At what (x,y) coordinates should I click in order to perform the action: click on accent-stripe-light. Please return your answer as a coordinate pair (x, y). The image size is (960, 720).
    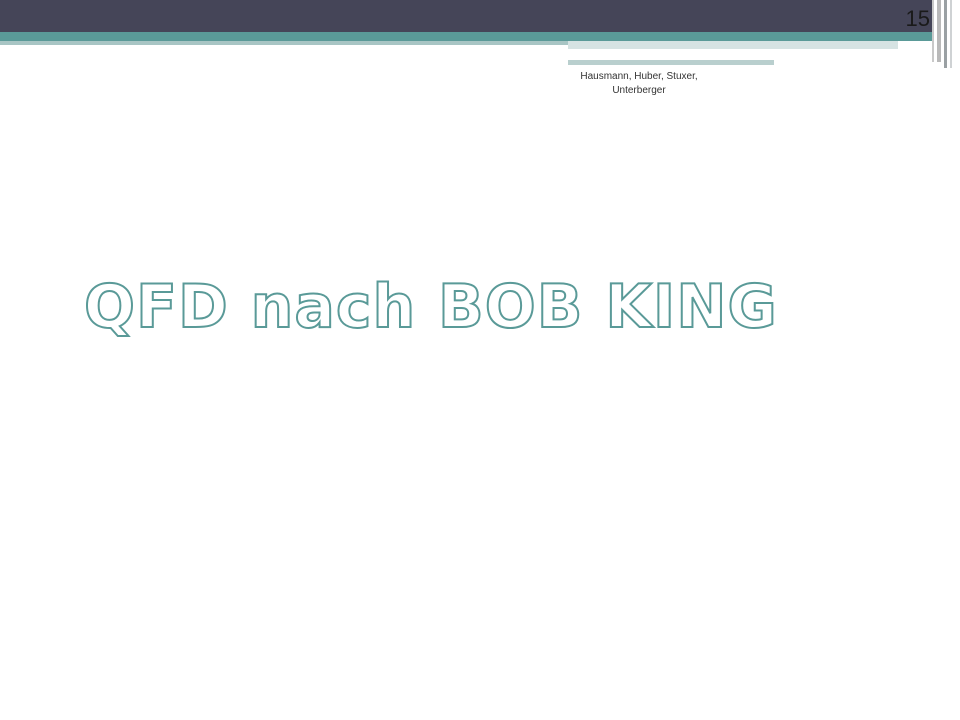
    Looking at the image, I should click on (284, 43).